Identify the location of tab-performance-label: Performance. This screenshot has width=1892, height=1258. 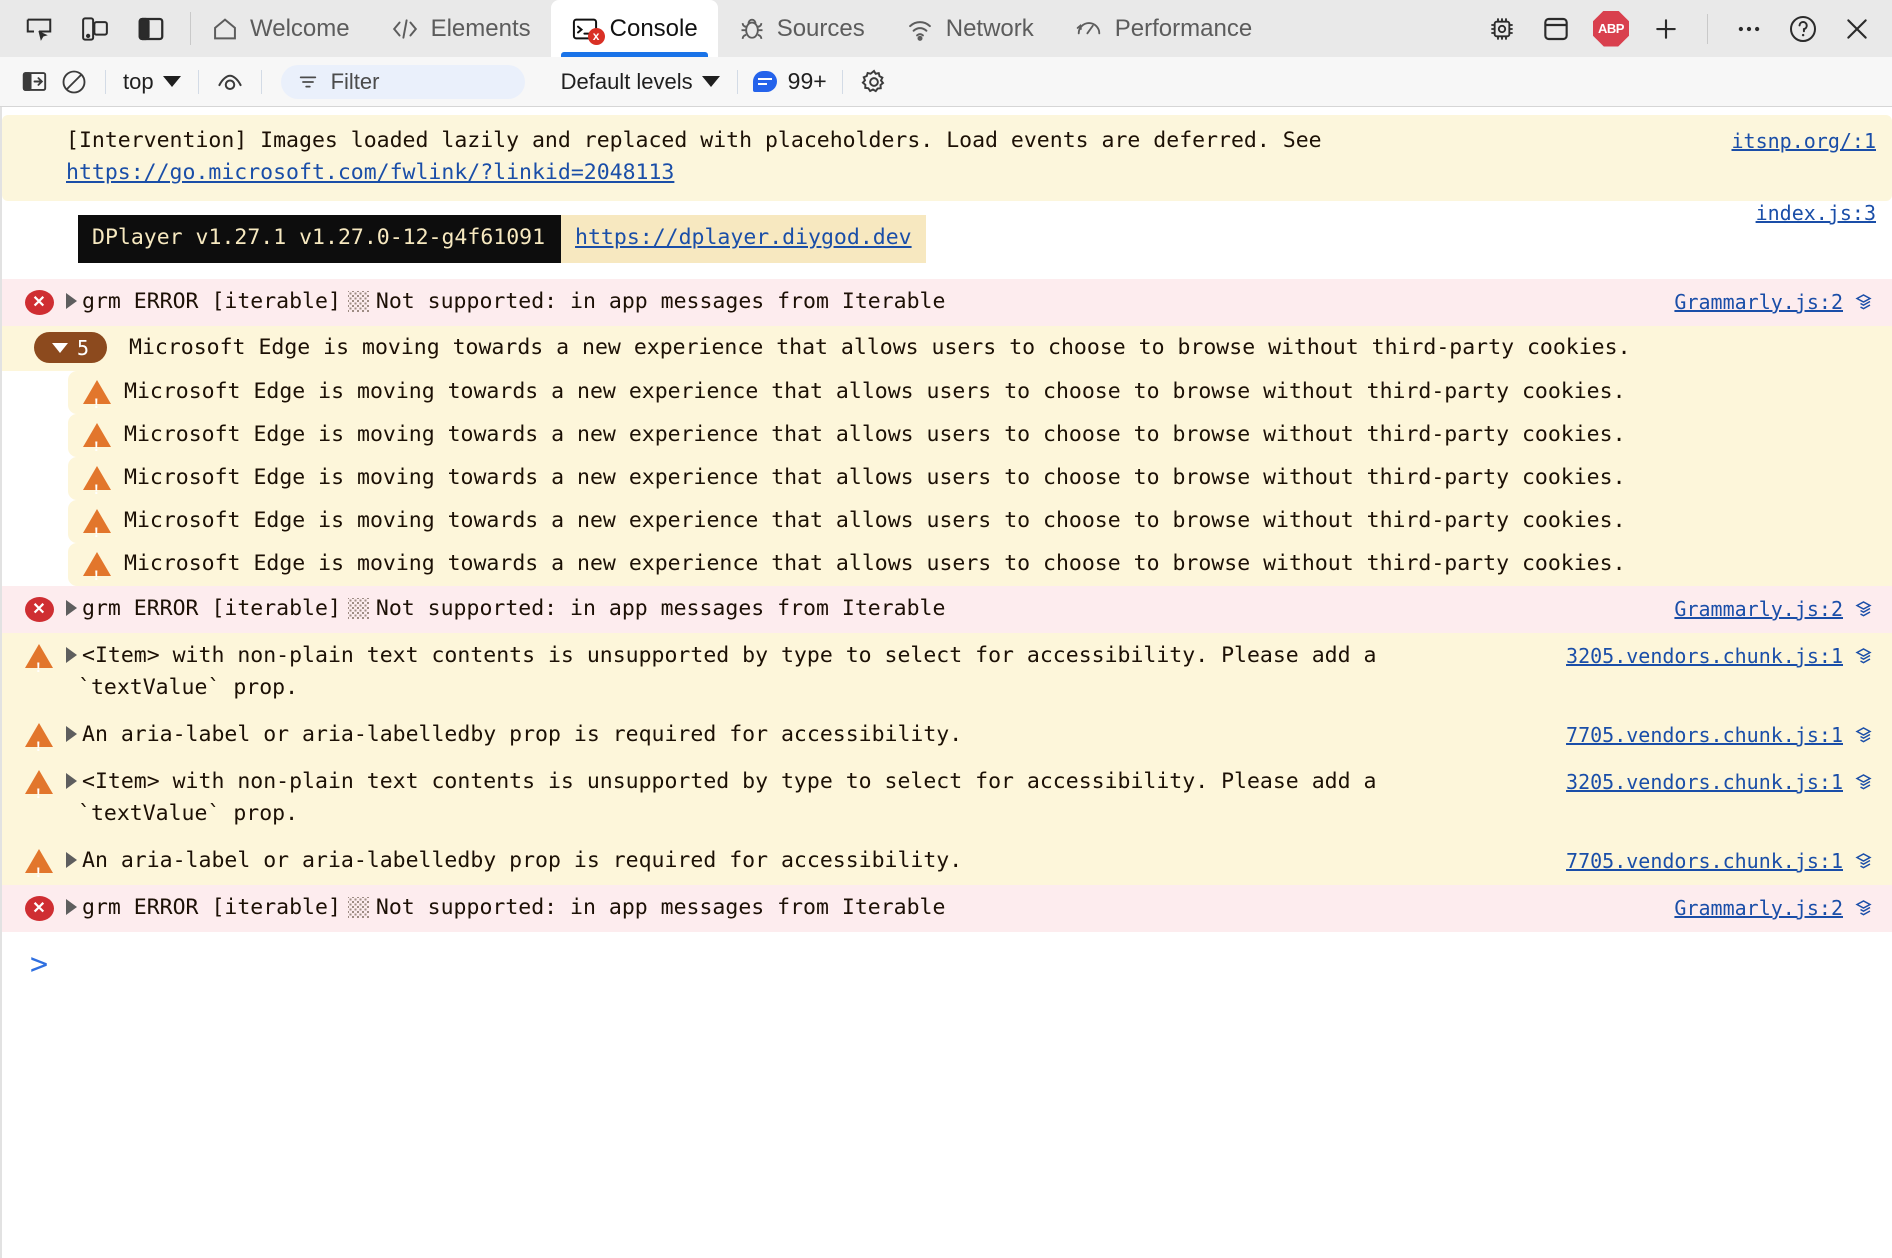
(1183, 28).